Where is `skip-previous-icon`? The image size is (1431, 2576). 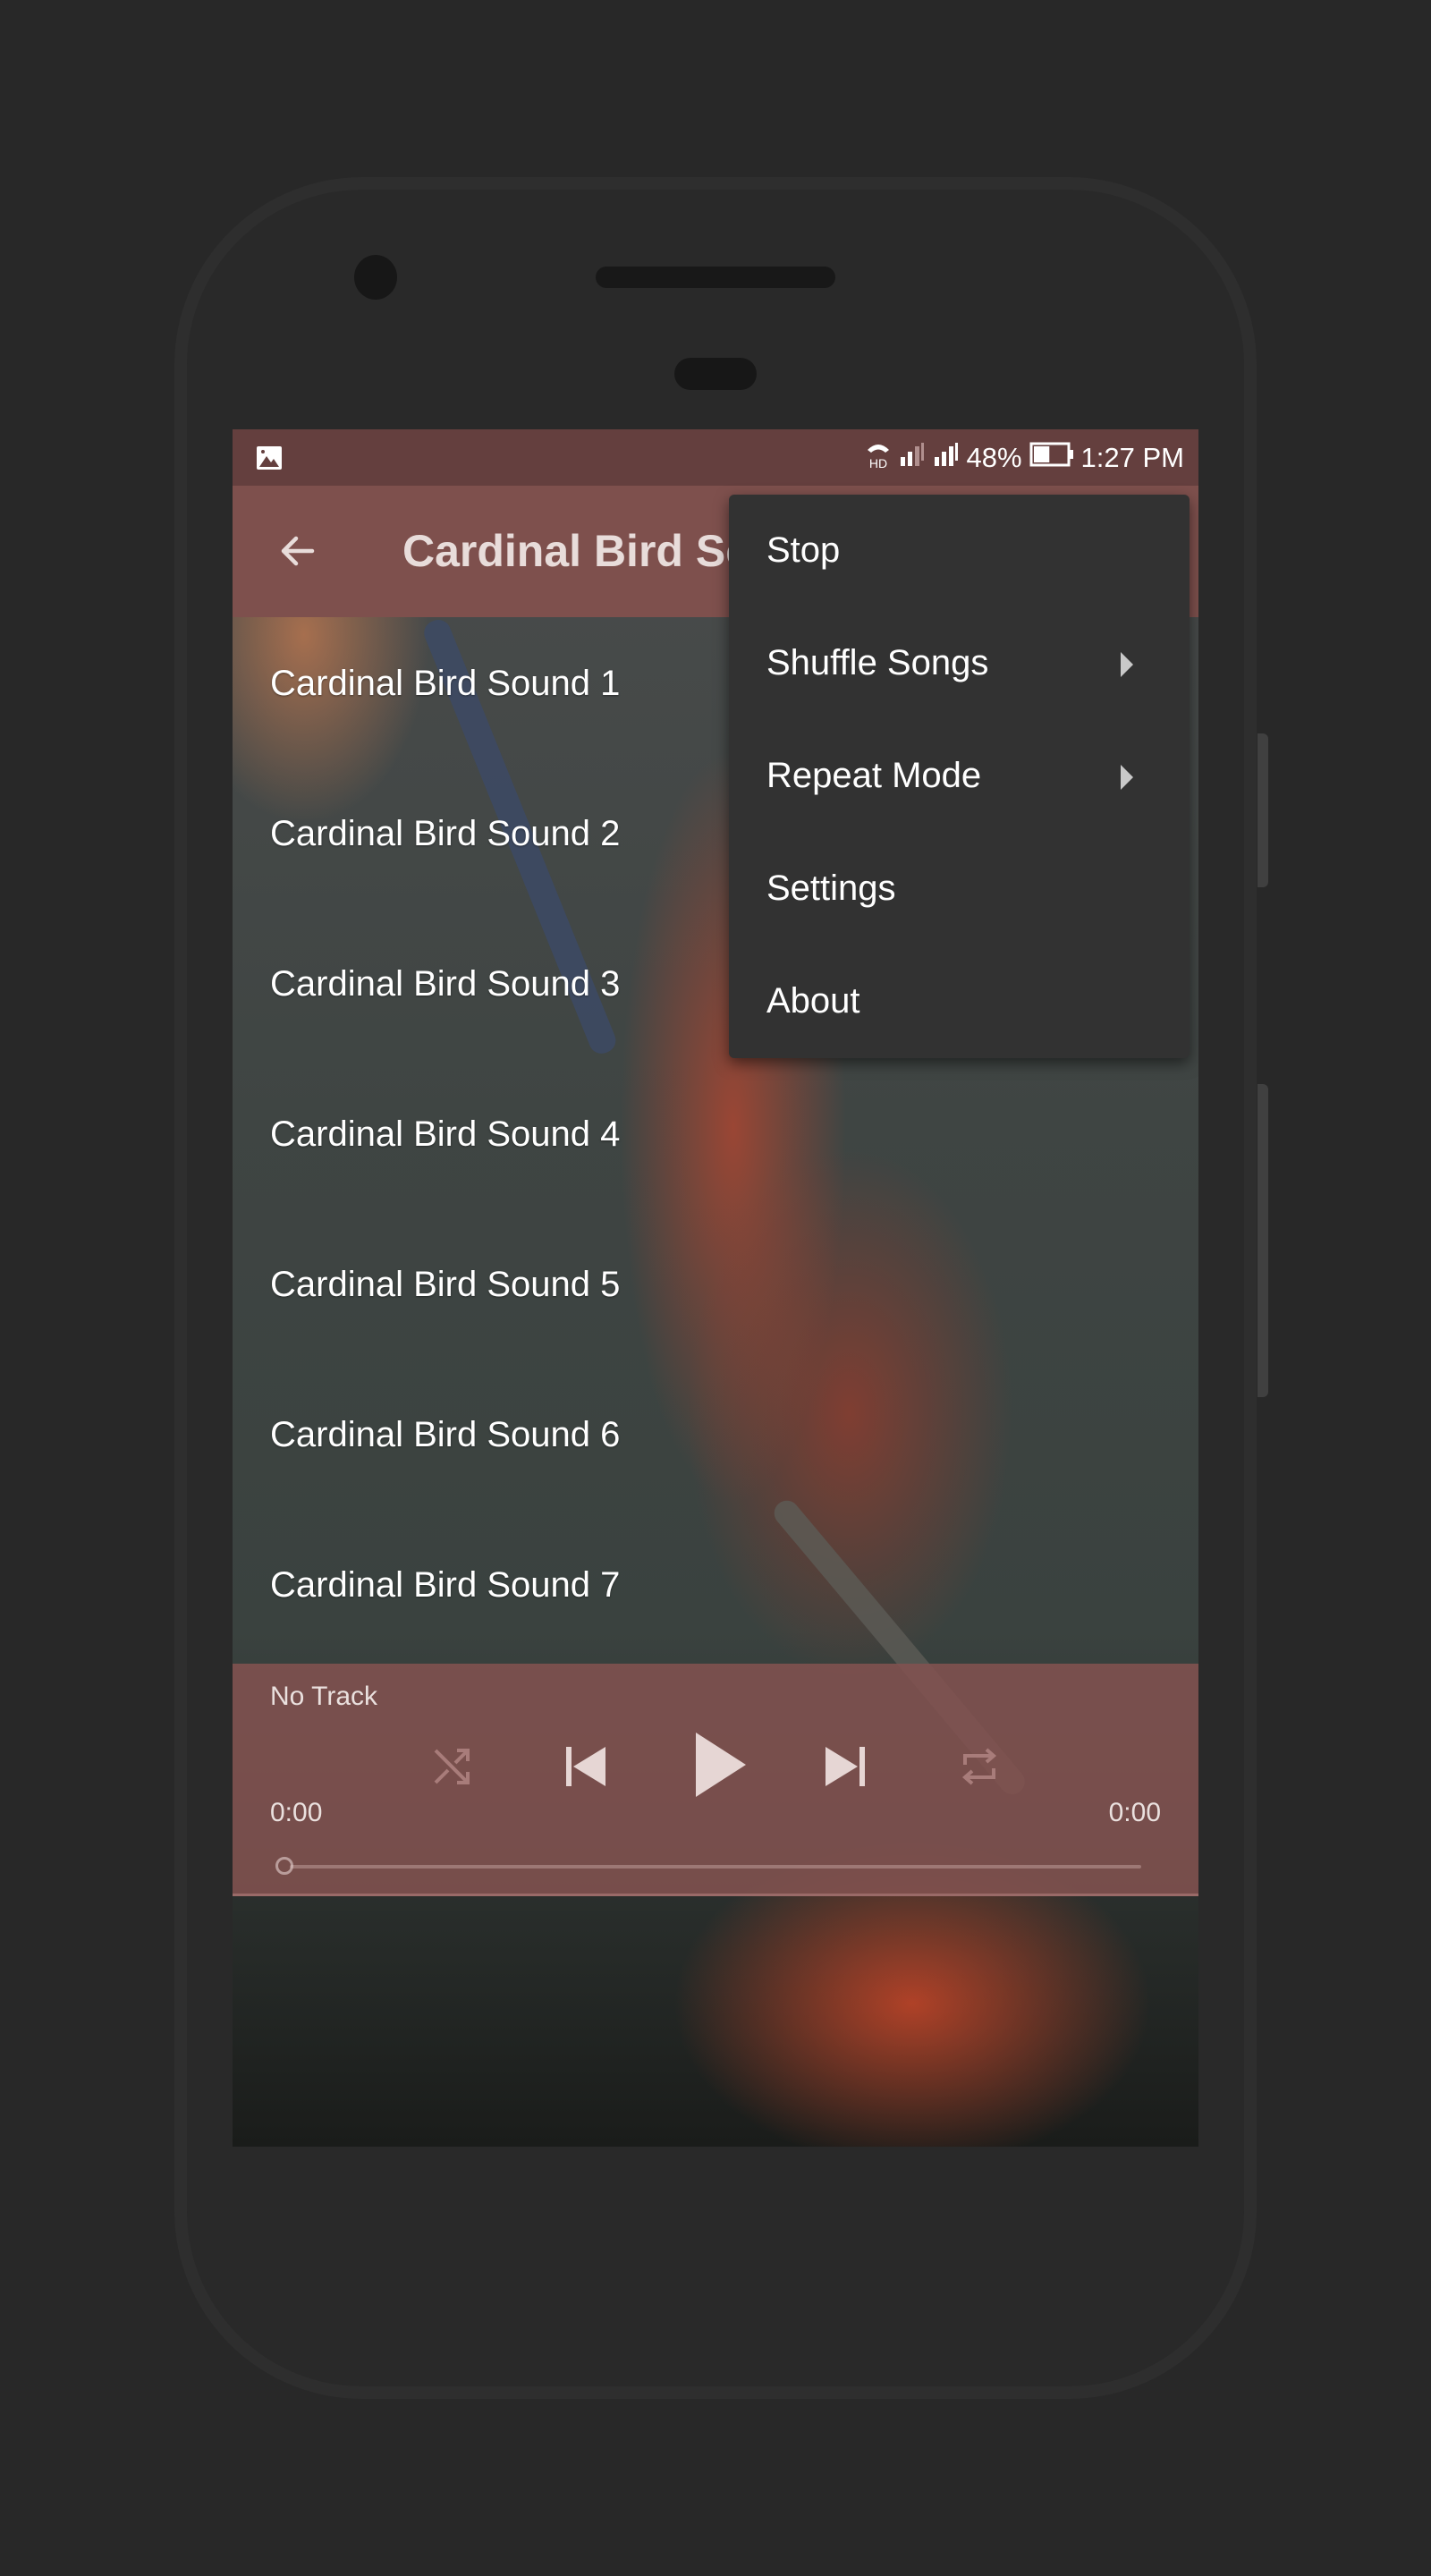 skip-previous-icon is located at coordinates (586, 1766).